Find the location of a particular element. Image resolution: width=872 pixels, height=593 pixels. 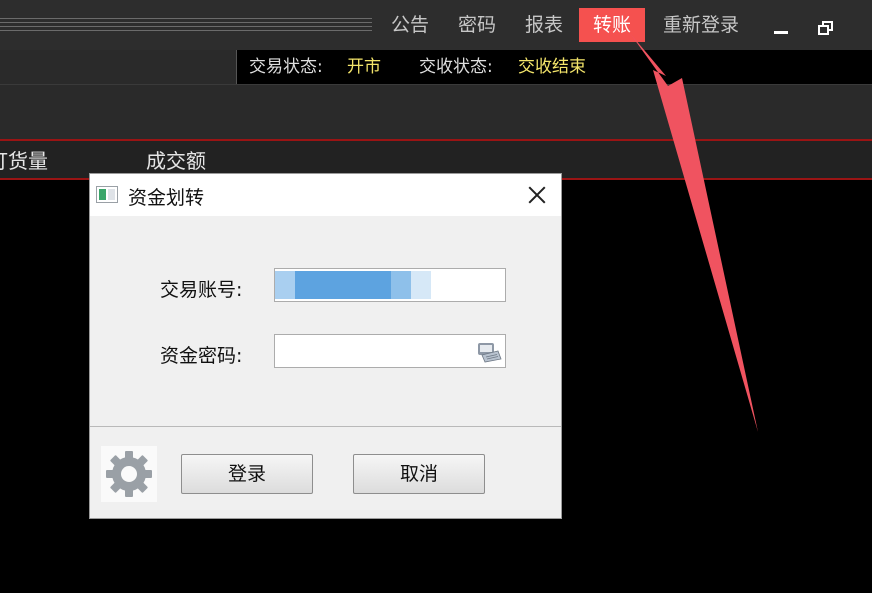

app-icon is located at coordinates (107, 194).